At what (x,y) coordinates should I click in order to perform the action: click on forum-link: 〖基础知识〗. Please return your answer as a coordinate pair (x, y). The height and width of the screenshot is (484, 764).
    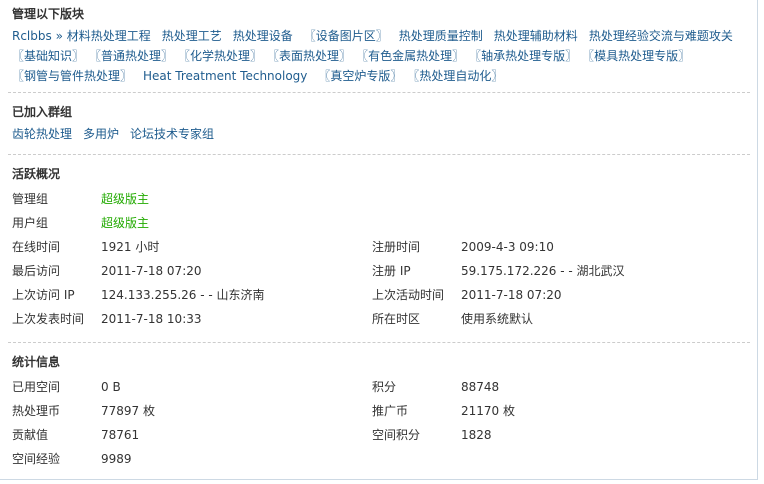
    Looking at the image, I should click on (48, 56).